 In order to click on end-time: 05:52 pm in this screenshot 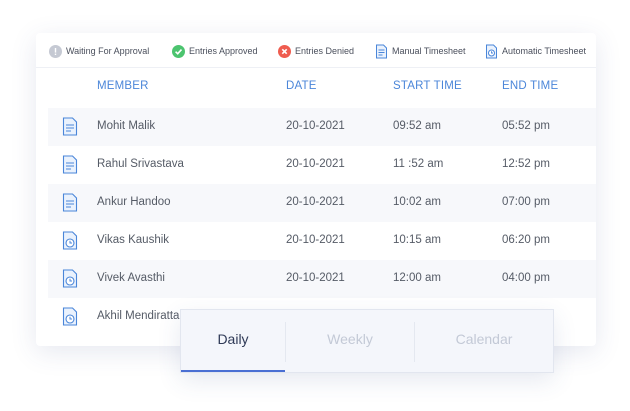, I will do `click(526, 126)`.